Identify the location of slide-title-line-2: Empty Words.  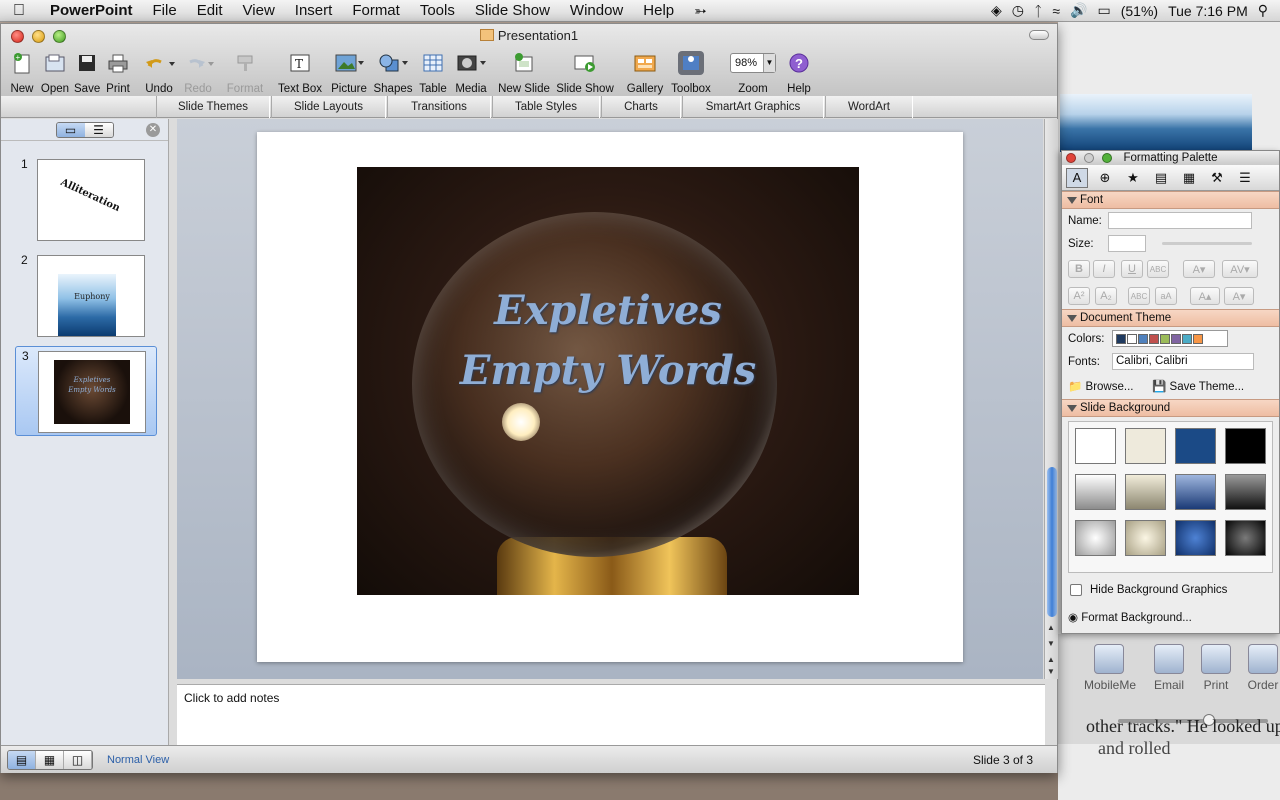
(608, 370).